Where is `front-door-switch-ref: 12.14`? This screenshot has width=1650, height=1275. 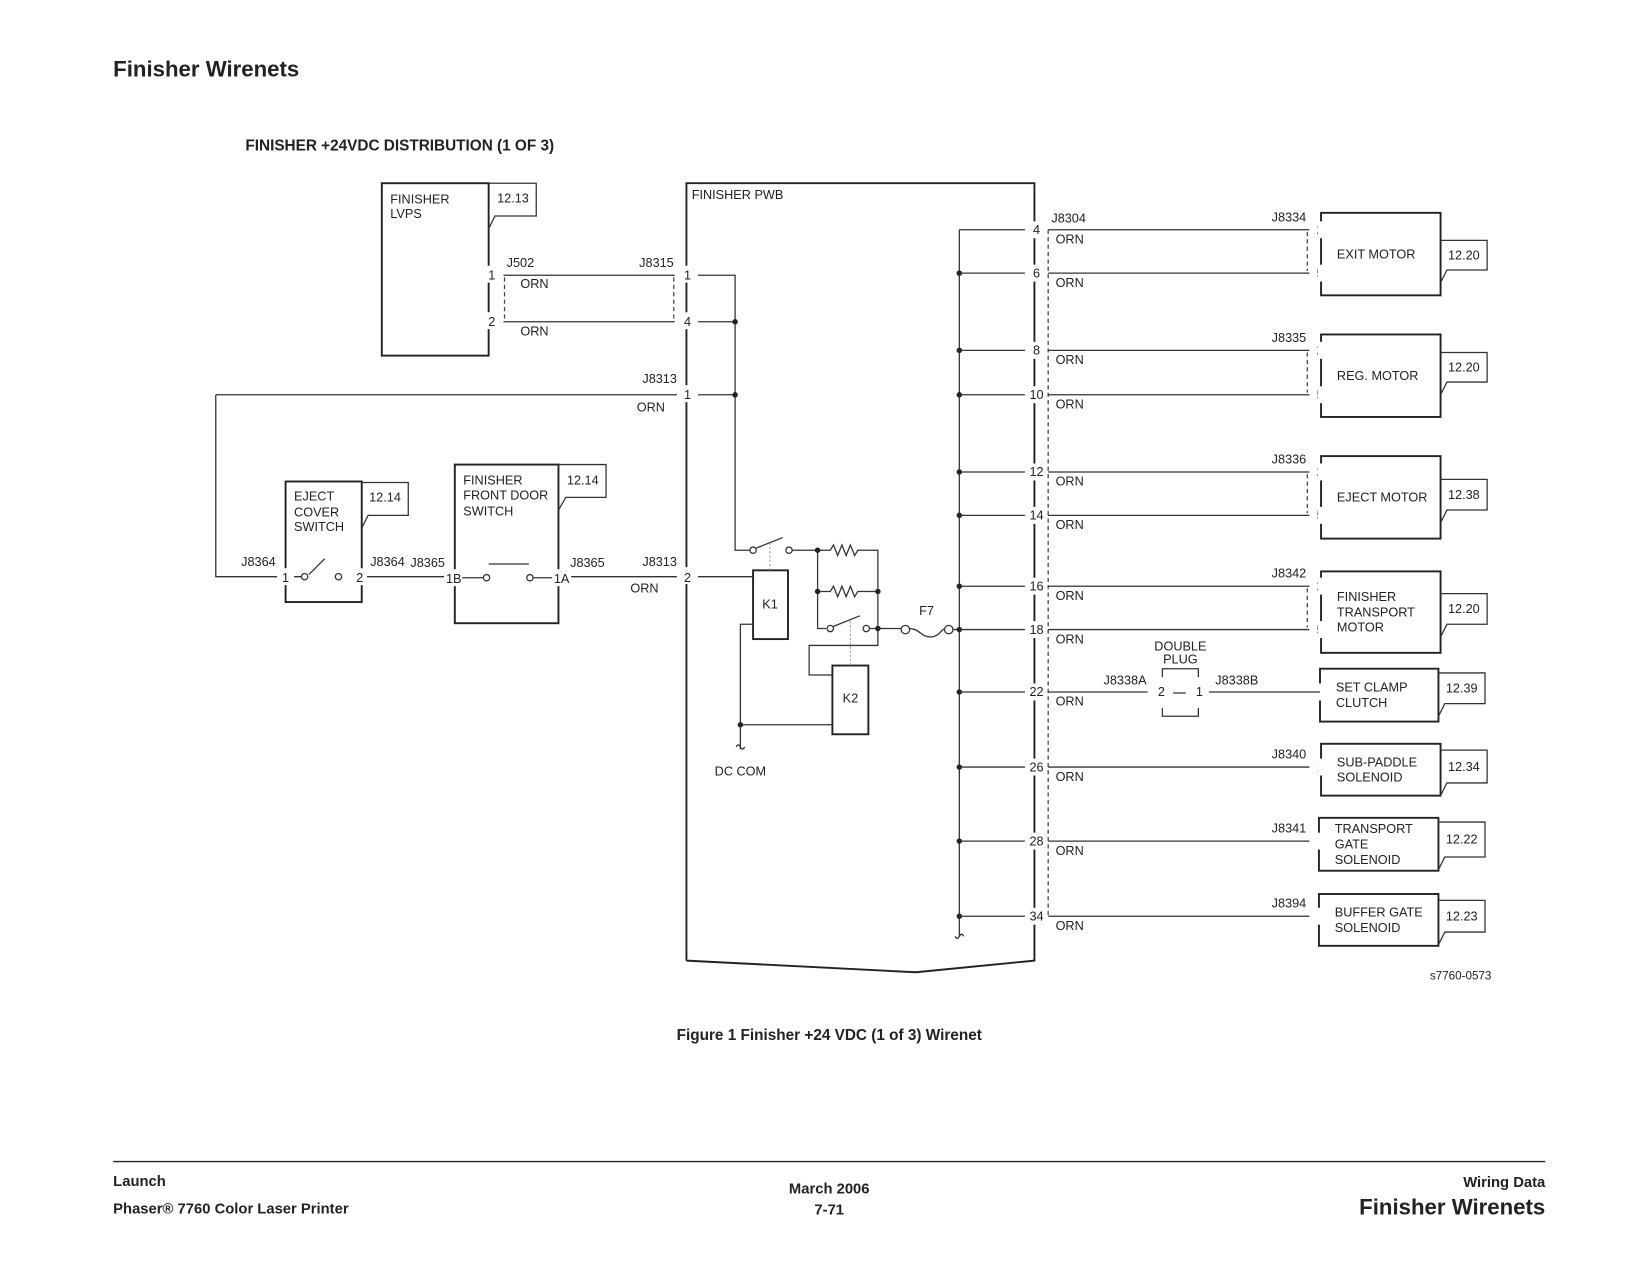 front-door-switch-ref: 12.14 is located at coordinates (583, 481).